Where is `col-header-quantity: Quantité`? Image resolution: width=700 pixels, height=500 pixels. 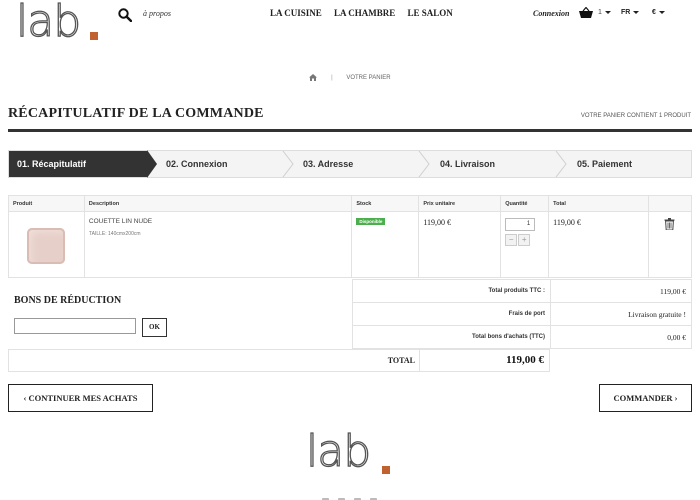
col-header-quantity: Quantité is located at coordinates (525, 203).